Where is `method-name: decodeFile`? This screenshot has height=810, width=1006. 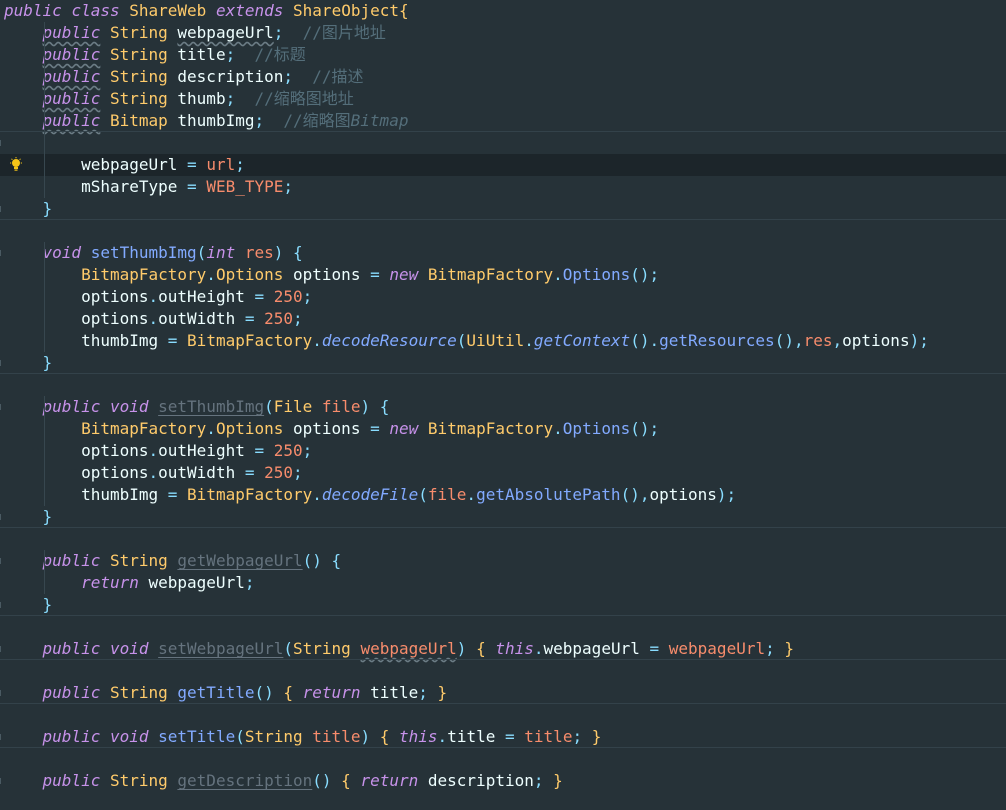
method-name: decodeFile is located at coordinates (370, 494).